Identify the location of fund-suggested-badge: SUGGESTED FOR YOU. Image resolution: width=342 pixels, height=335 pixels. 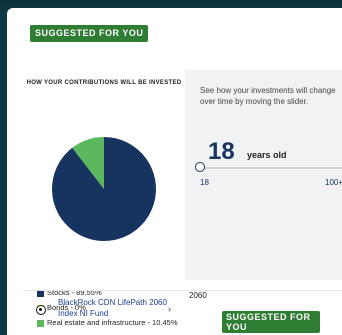
(271, 322).